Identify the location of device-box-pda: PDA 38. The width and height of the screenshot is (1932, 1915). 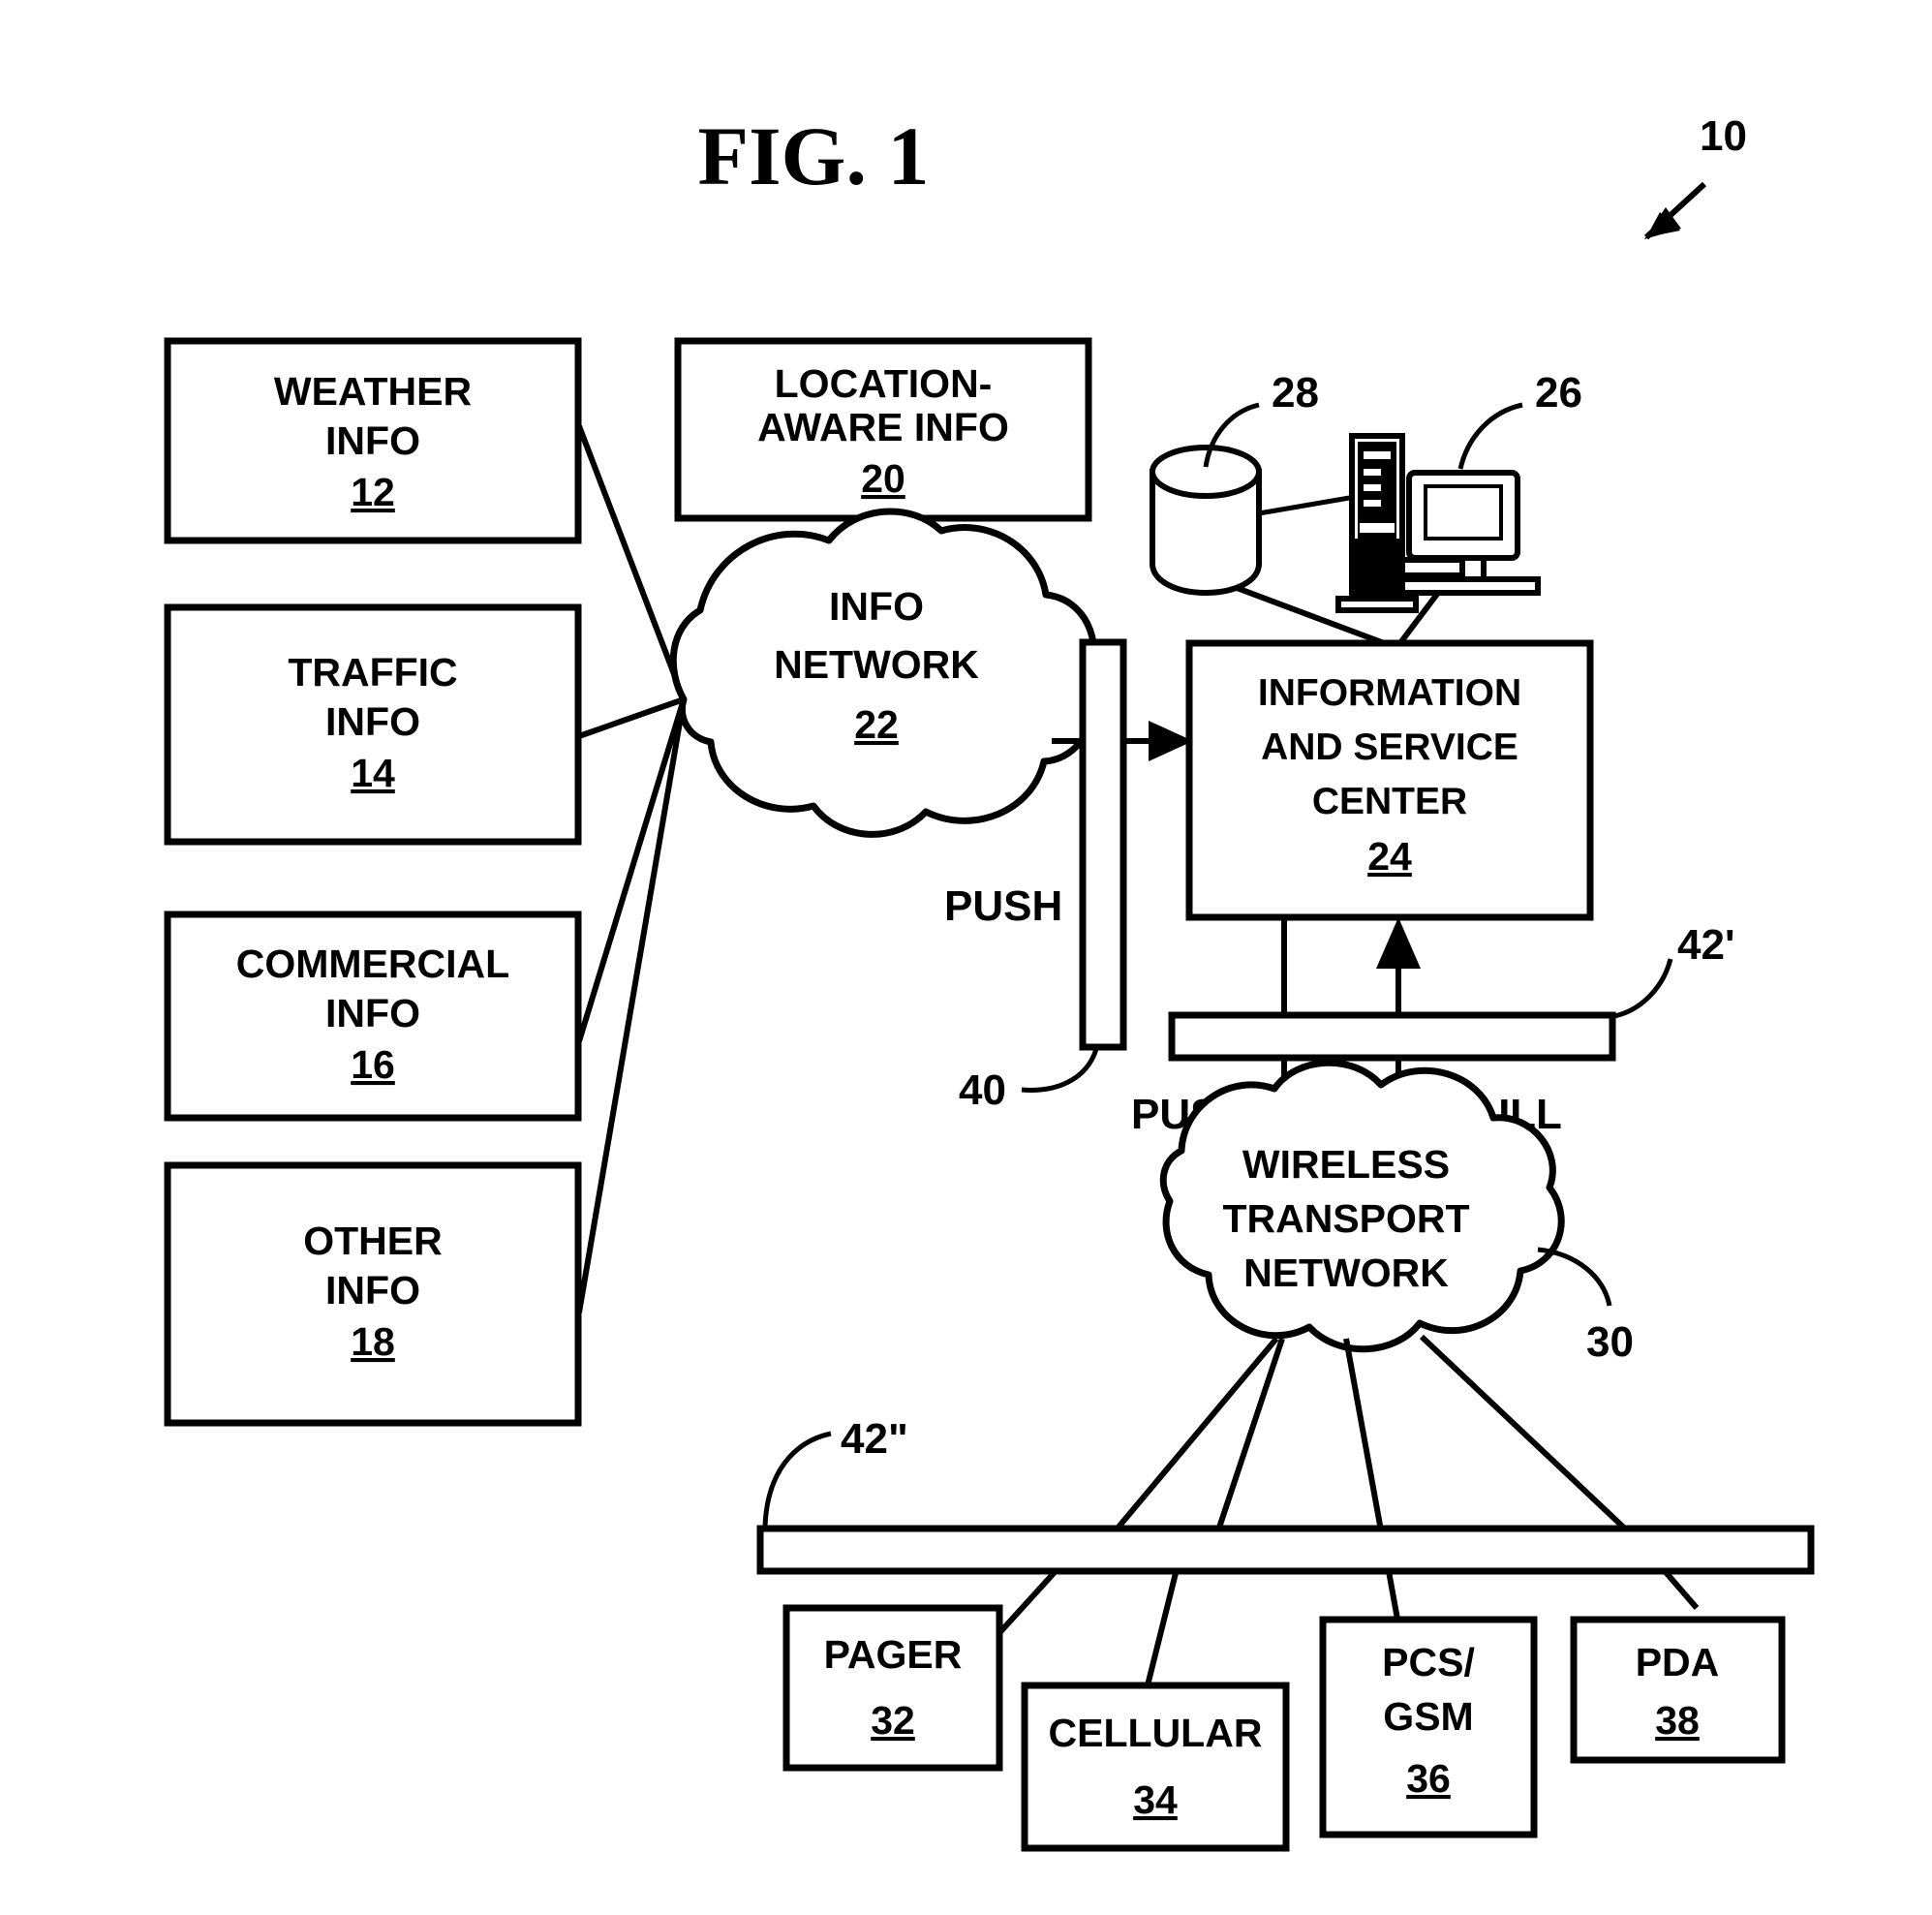
(1678, 1690).